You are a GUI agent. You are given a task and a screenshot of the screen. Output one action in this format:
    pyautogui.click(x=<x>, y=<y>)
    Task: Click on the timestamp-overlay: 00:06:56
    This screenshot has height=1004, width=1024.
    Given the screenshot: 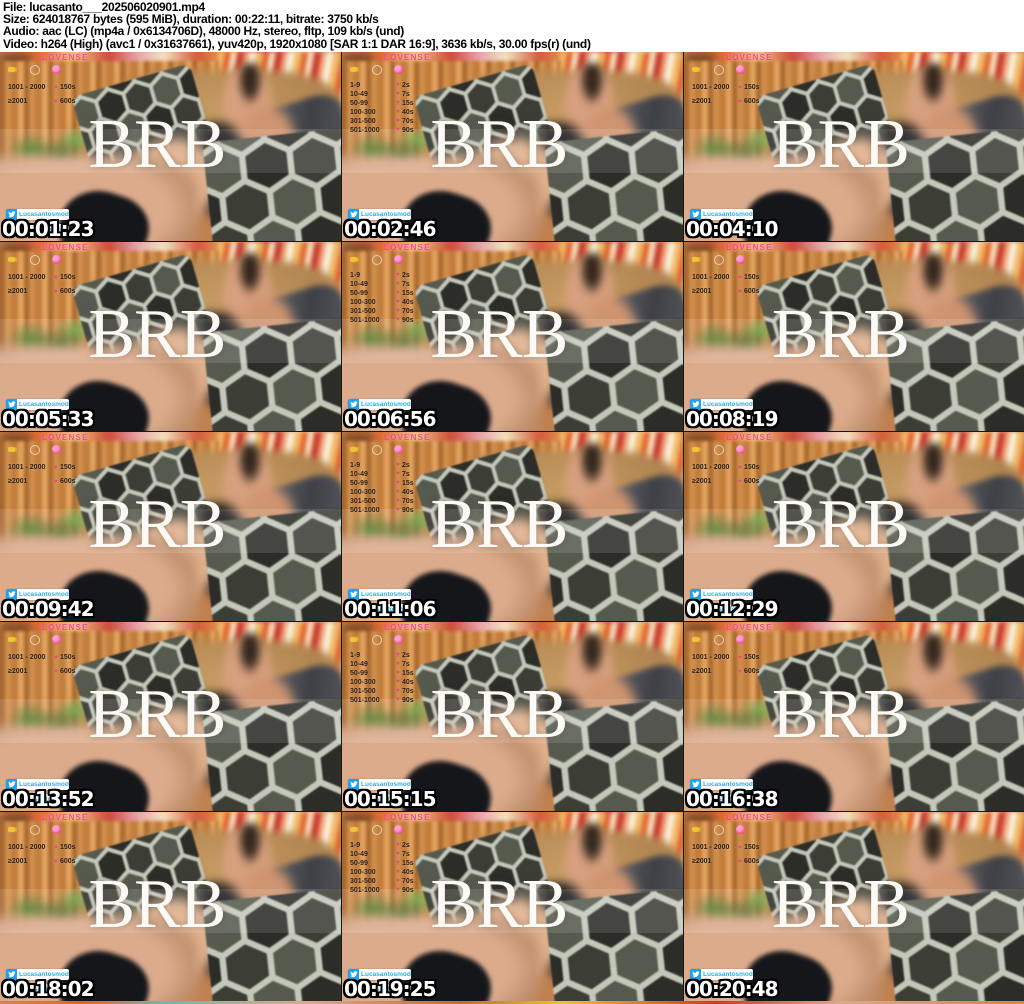 What is the action you would take?
    pyautogui.click(x=390, y=419)
    